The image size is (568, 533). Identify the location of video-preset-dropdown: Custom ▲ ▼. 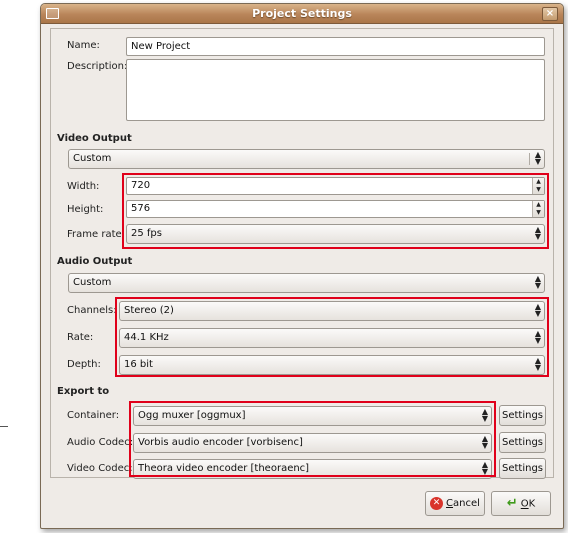
(306, 159).